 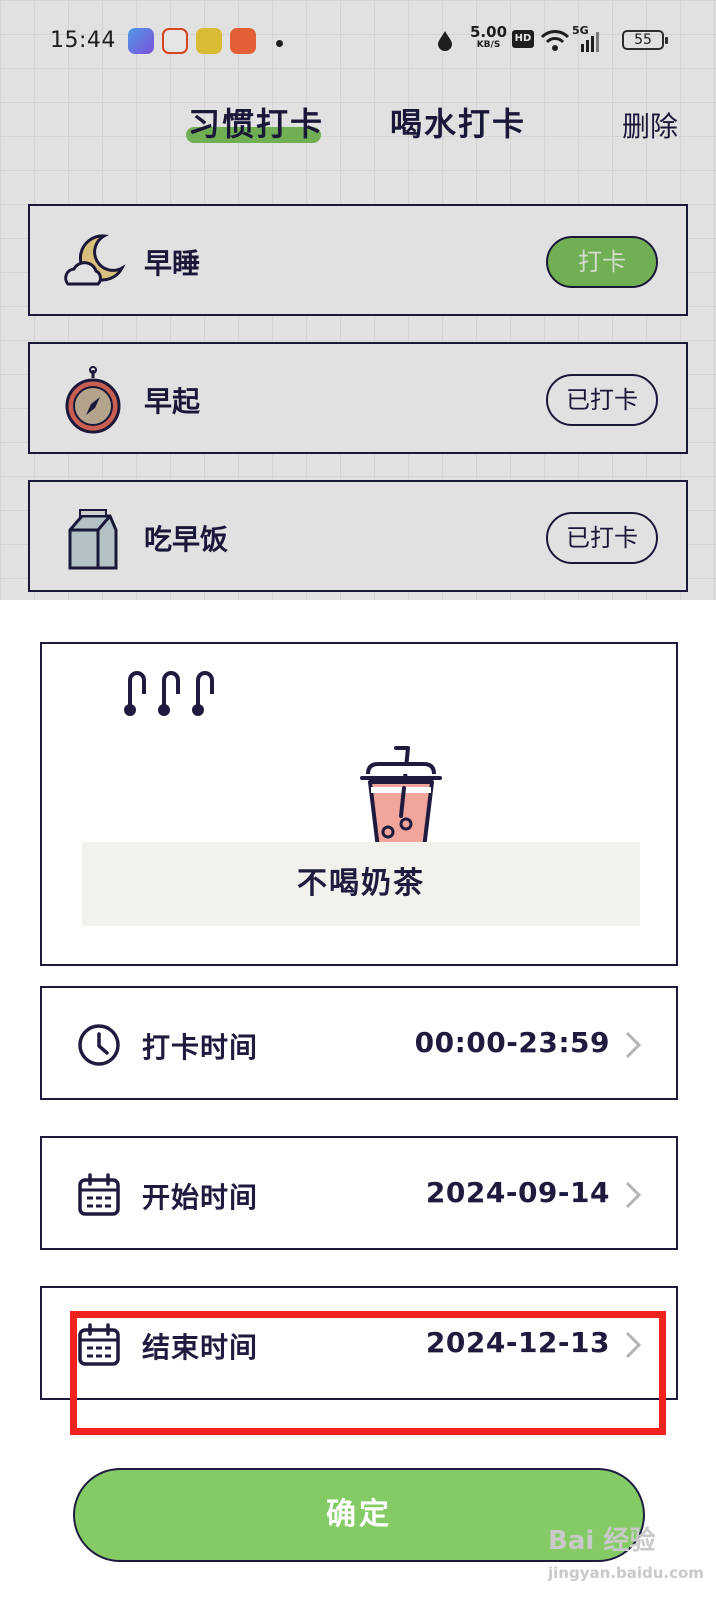 I want to click on moon-cloud-icon, so click(x=95, y=260).